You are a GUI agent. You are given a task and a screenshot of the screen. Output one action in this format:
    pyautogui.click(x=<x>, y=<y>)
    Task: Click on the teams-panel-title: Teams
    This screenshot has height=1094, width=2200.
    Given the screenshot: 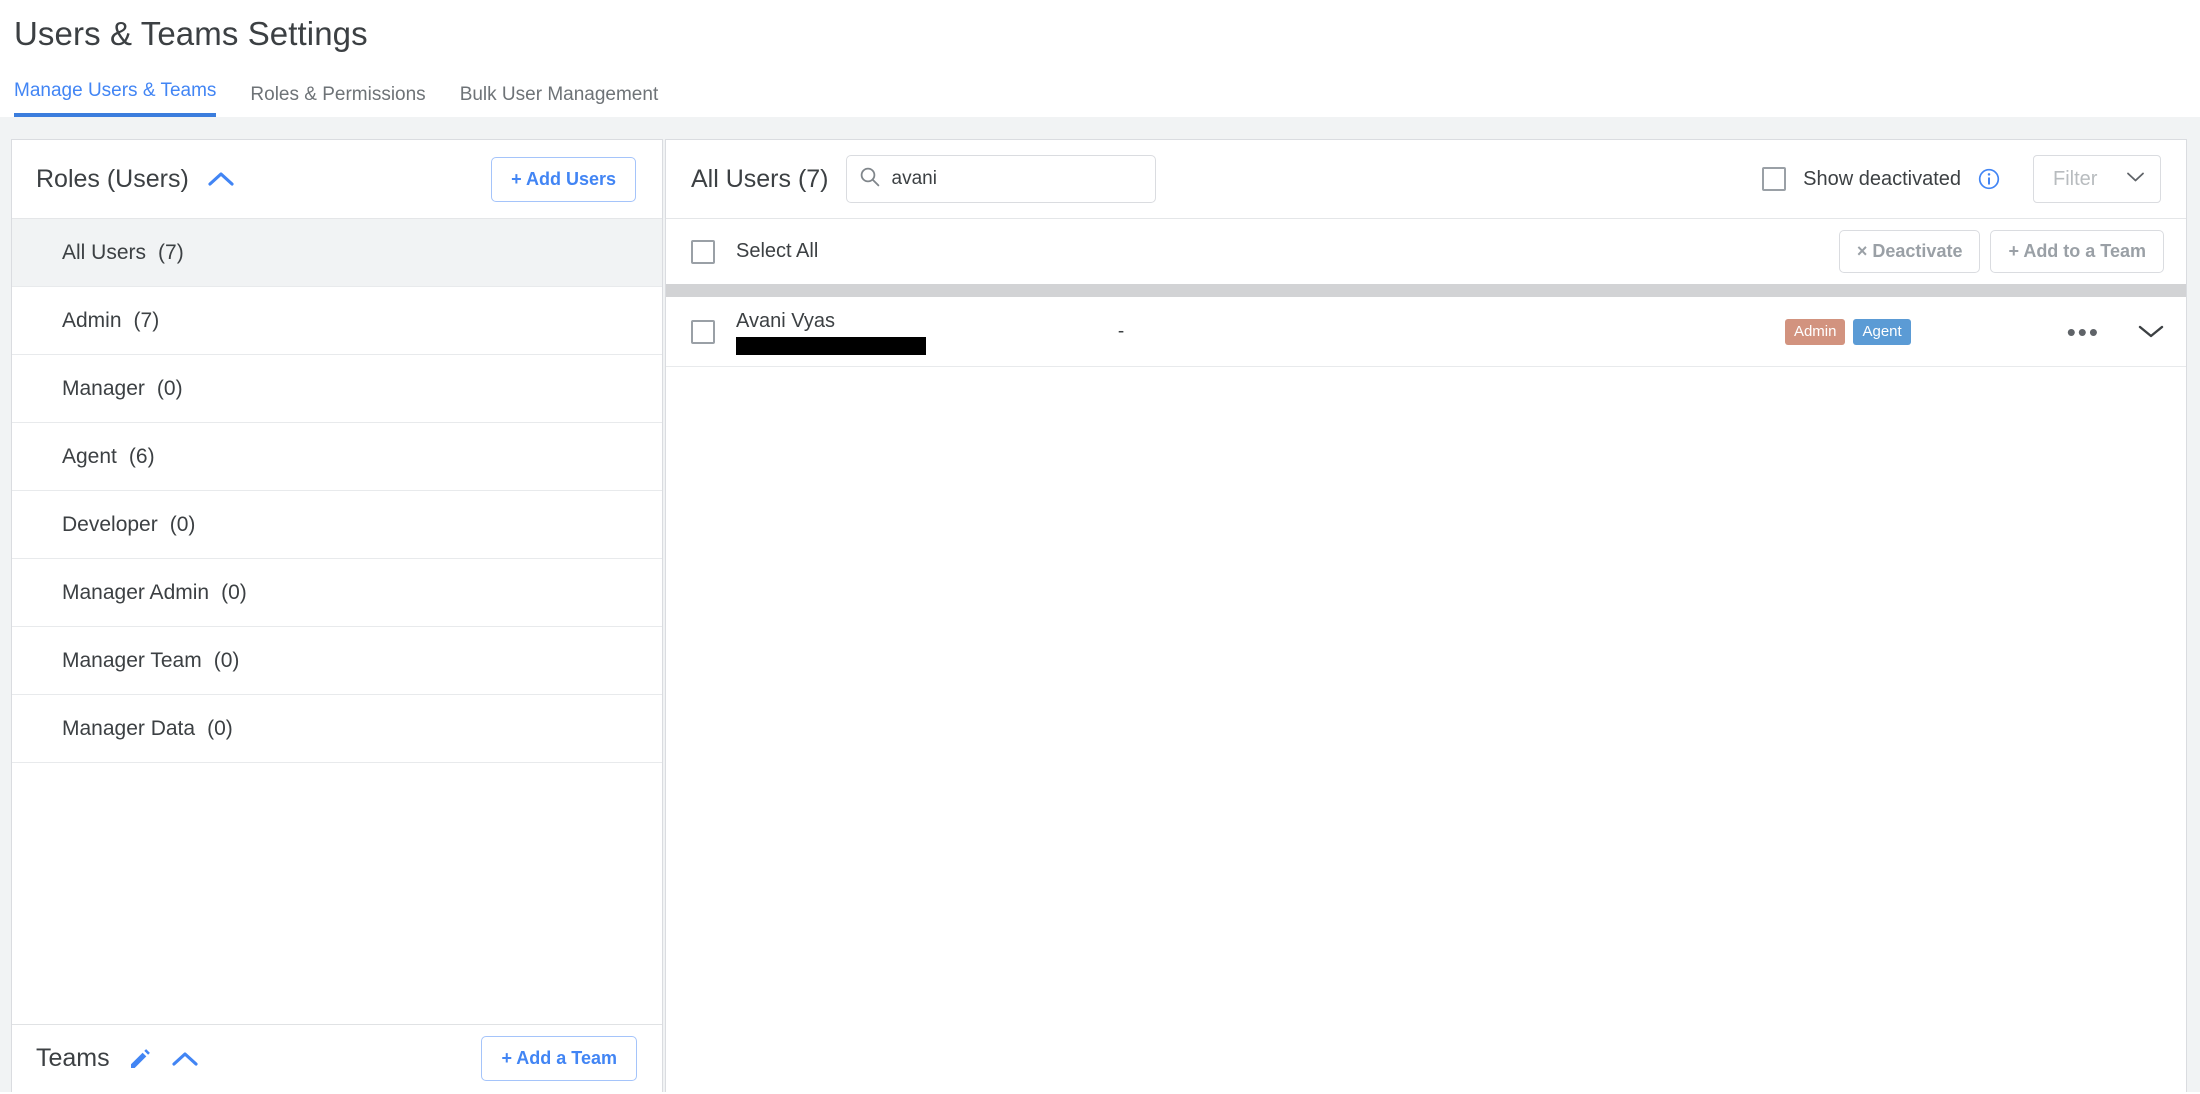 What is the action you would take?
    pyautogui.click(x=73, y=1058)
    